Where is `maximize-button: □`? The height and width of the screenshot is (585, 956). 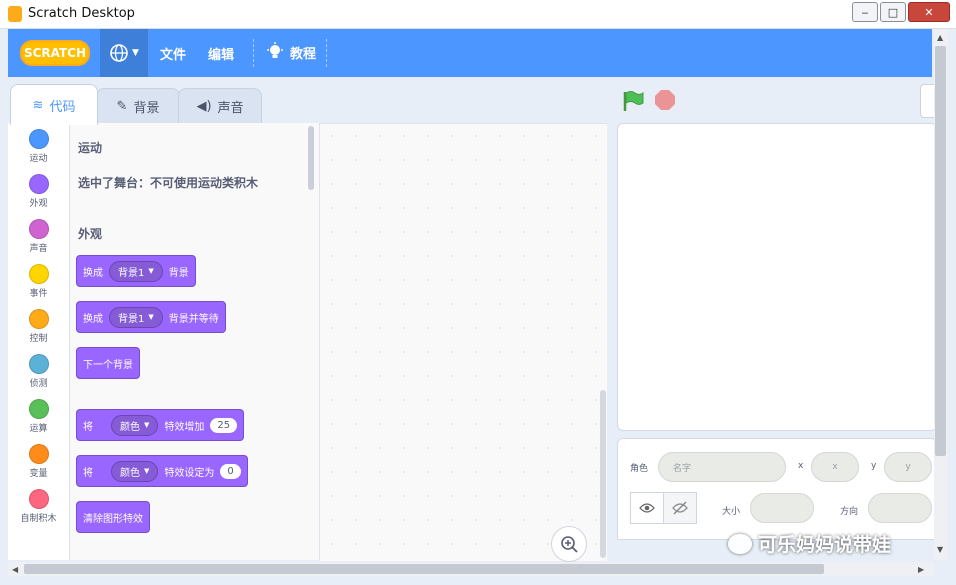
maximize-button: □ is located at coordinates (893, 12).